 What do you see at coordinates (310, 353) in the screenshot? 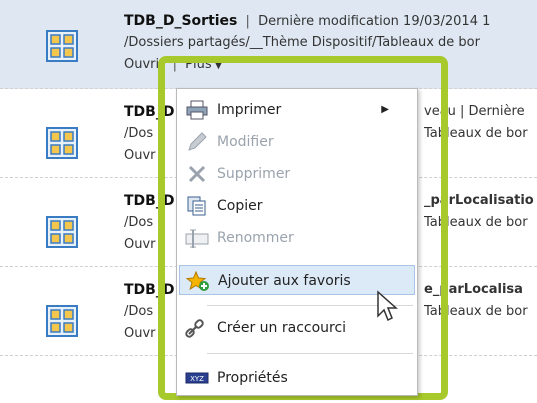
I see `menu-divider` at bounding box center [310, 353].